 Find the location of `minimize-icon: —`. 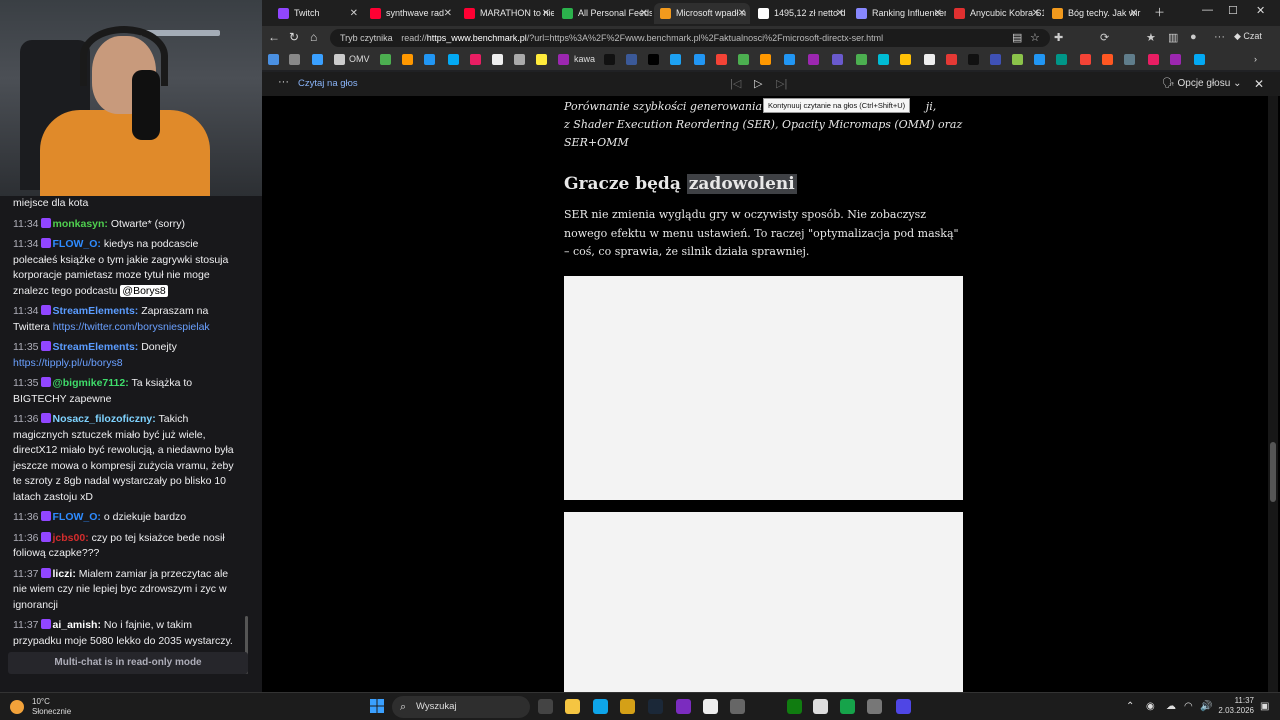

minimize-icon: — is located at coordinates (1207, 10).